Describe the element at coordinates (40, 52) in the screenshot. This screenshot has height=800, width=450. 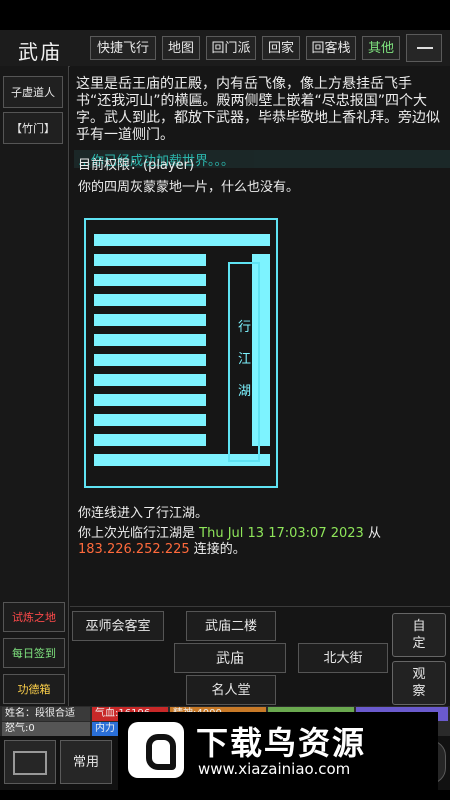
I see `page-title: 武庙` at that location.